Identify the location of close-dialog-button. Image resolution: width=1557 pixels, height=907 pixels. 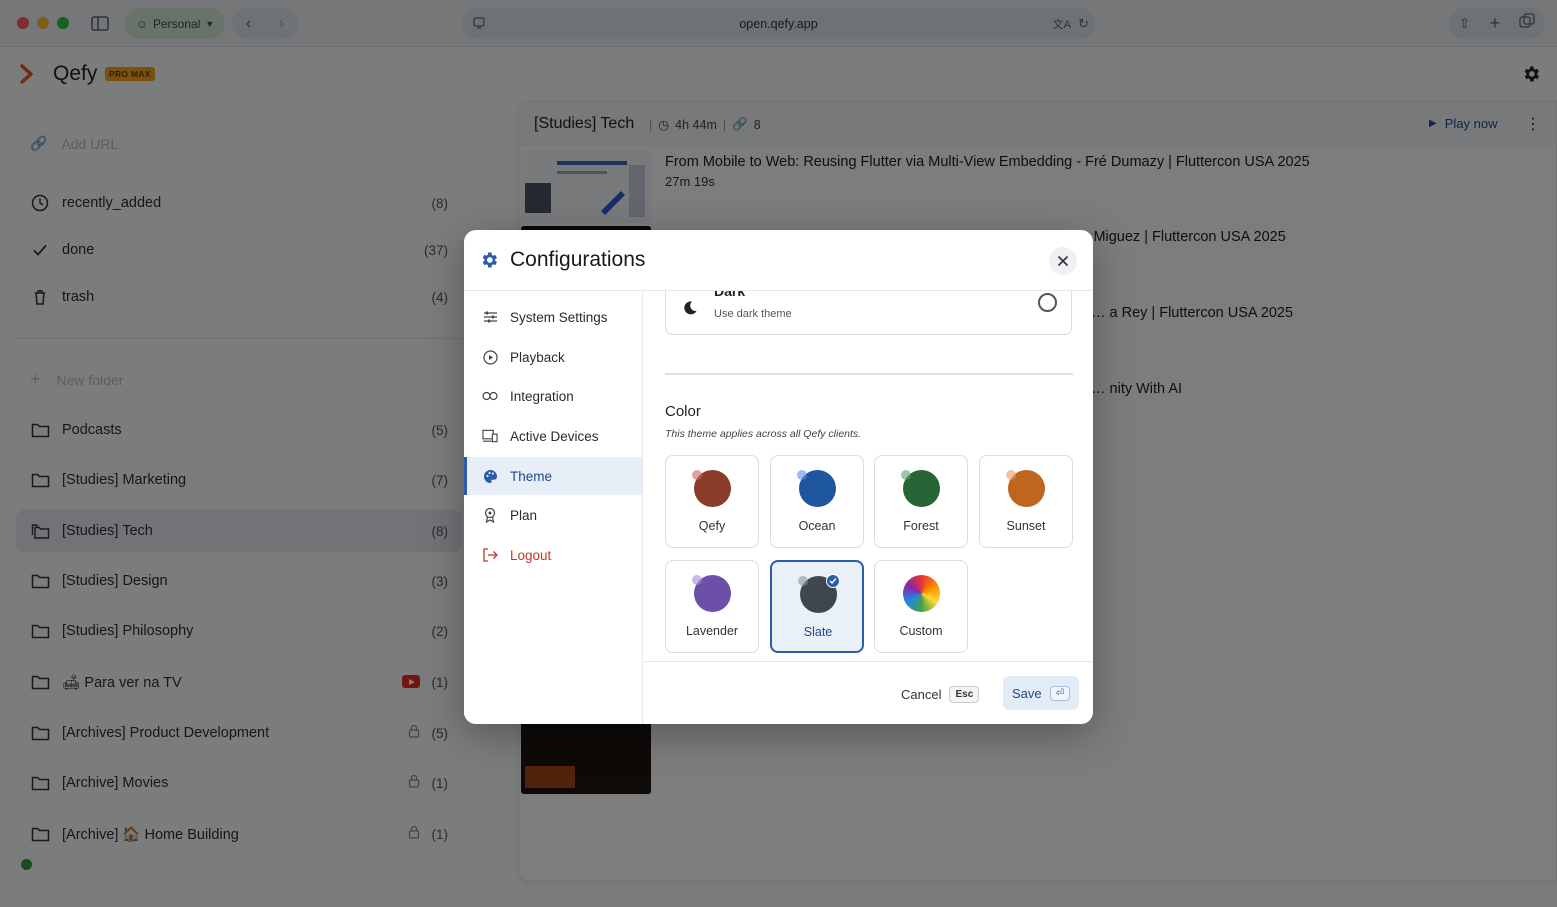
(1063, 261).